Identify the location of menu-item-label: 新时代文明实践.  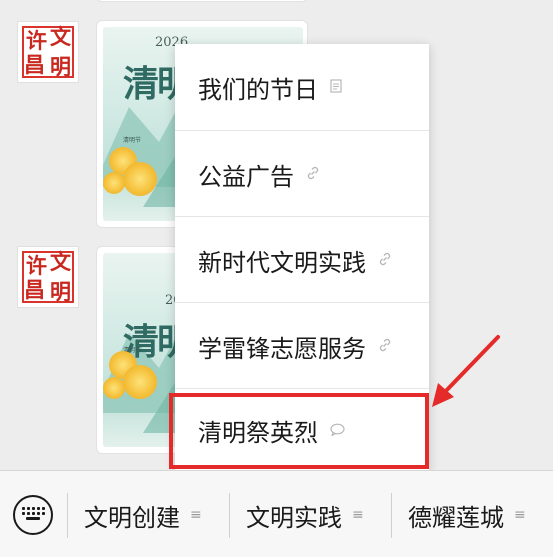
(282, 262).